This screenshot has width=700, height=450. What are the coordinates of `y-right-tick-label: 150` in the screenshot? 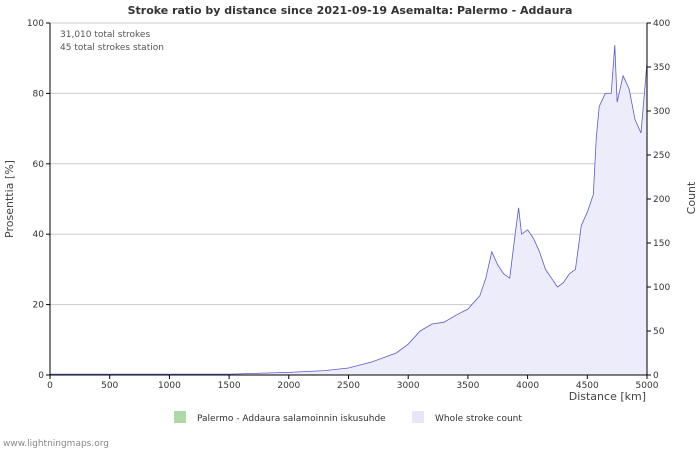 It's located at (661, 244).